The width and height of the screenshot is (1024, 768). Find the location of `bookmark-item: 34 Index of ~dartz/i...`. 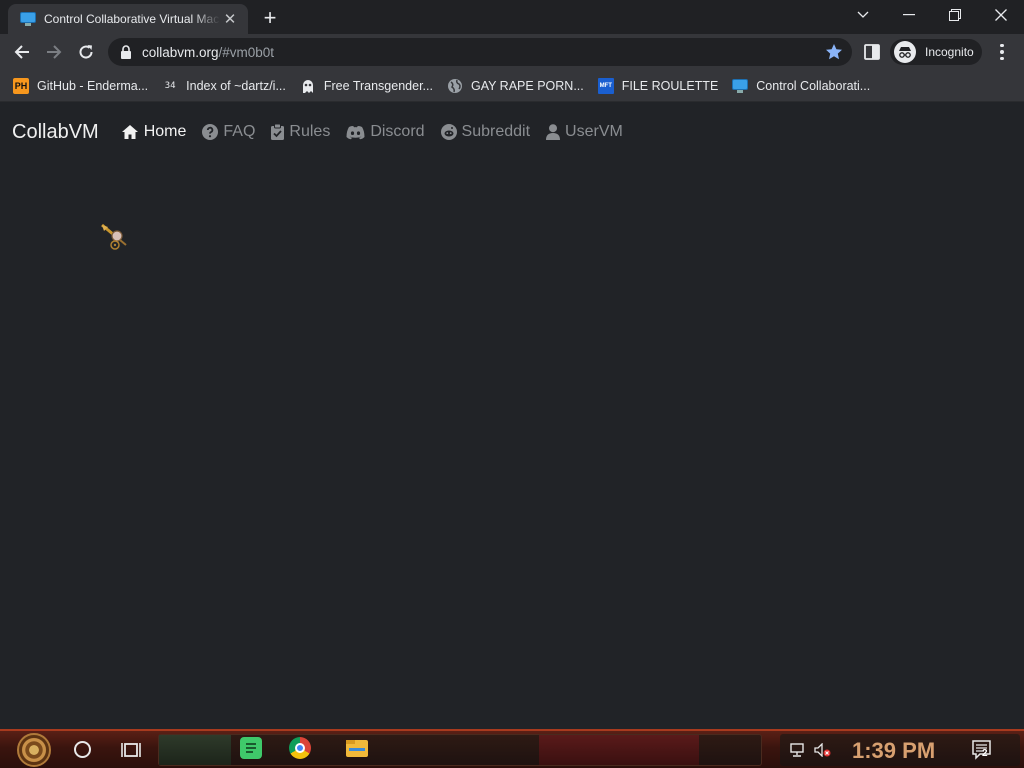

bookmark-item: 34 Index of ~dartz/i... is located at coordinates (224, 86).